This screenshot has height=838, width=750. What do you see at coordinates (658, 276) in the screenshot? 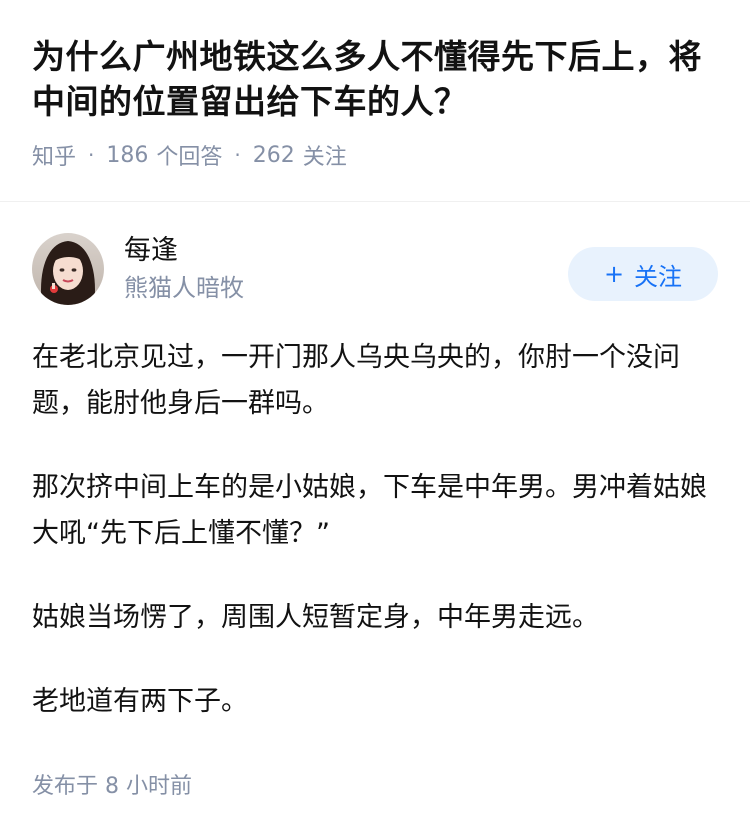
I see `follow-button-label: 关注` at bounding box center [658, 276].